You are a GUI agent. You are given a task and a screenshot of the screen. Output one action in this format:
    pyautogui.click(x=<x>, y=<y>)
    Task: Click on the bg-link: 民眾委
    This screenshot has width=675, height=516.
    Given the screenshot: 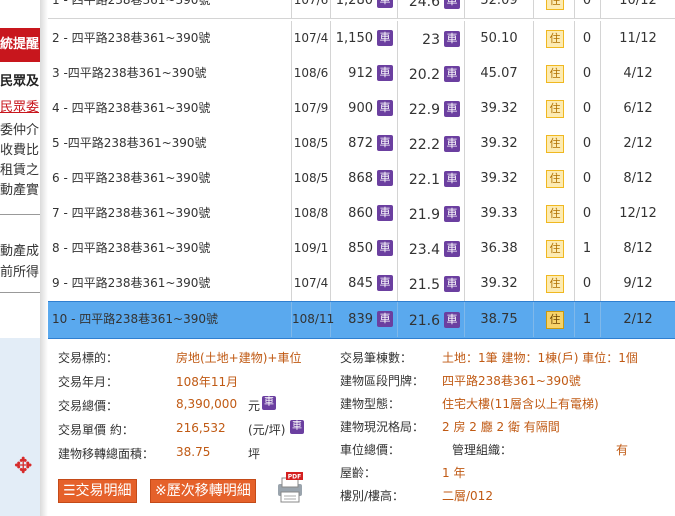 What is the action you would take?
    pyautogui.click(x=19, y=105)
    